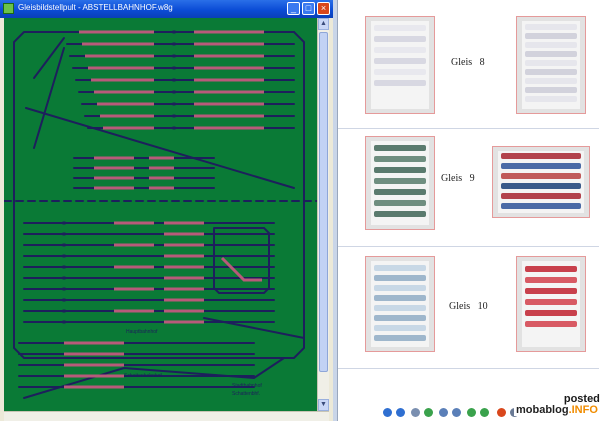  Describe the element at coordinates (551, 304) in the screenshot. I see `train-photo-gleis10-right` at that location.